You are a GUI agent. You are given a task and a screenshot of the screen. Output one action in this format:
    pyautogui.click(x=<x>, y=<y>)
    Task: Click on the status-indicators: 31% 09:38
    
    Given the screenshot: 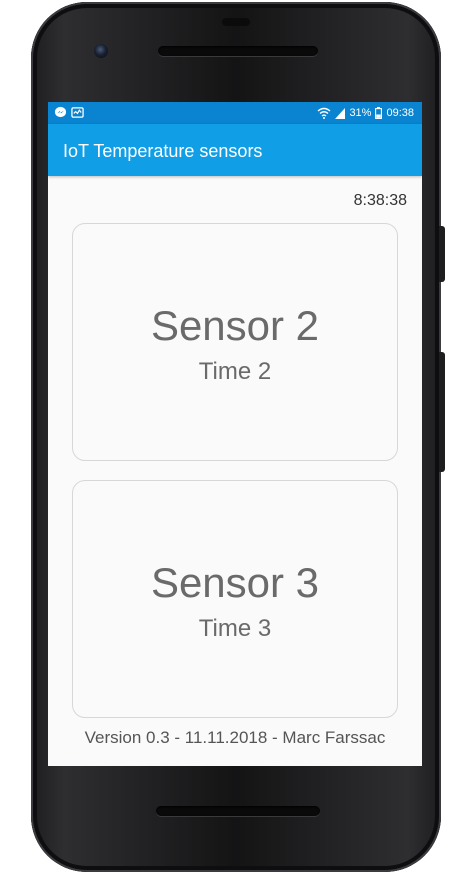 What is the action you would take?
    pyautogui.click(x=365, y=113)
    